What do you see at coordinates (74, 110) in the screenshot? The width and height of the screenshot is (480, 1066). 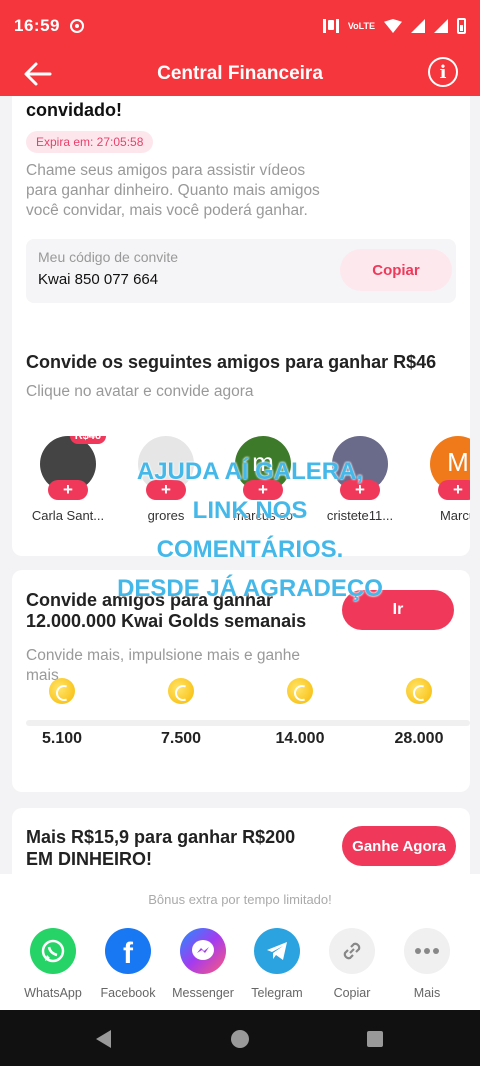 I see `invite-heading: convidado!` at bounding box center [74, 110].